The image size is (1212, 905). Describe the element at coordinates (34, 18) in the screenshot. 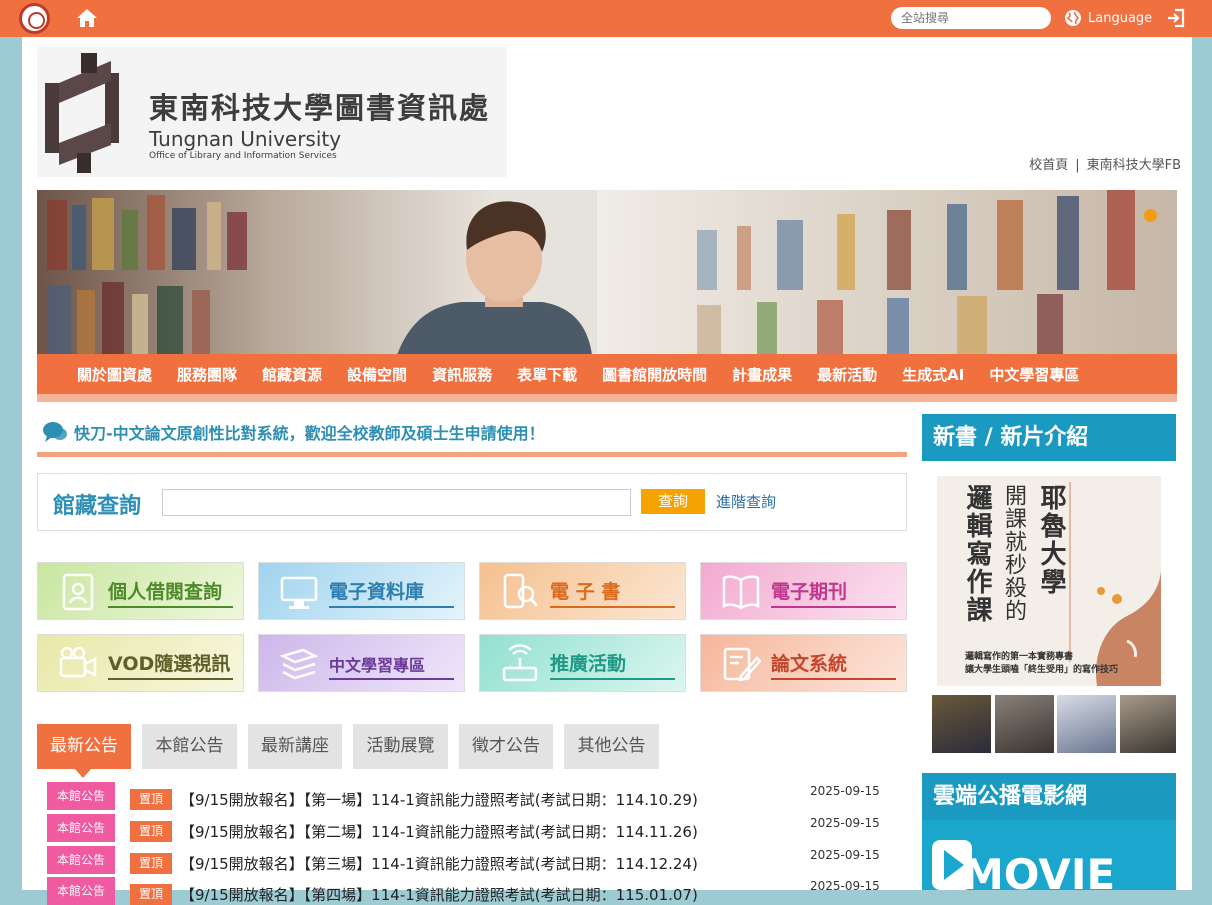

I see `university-seal-icon` at that location.